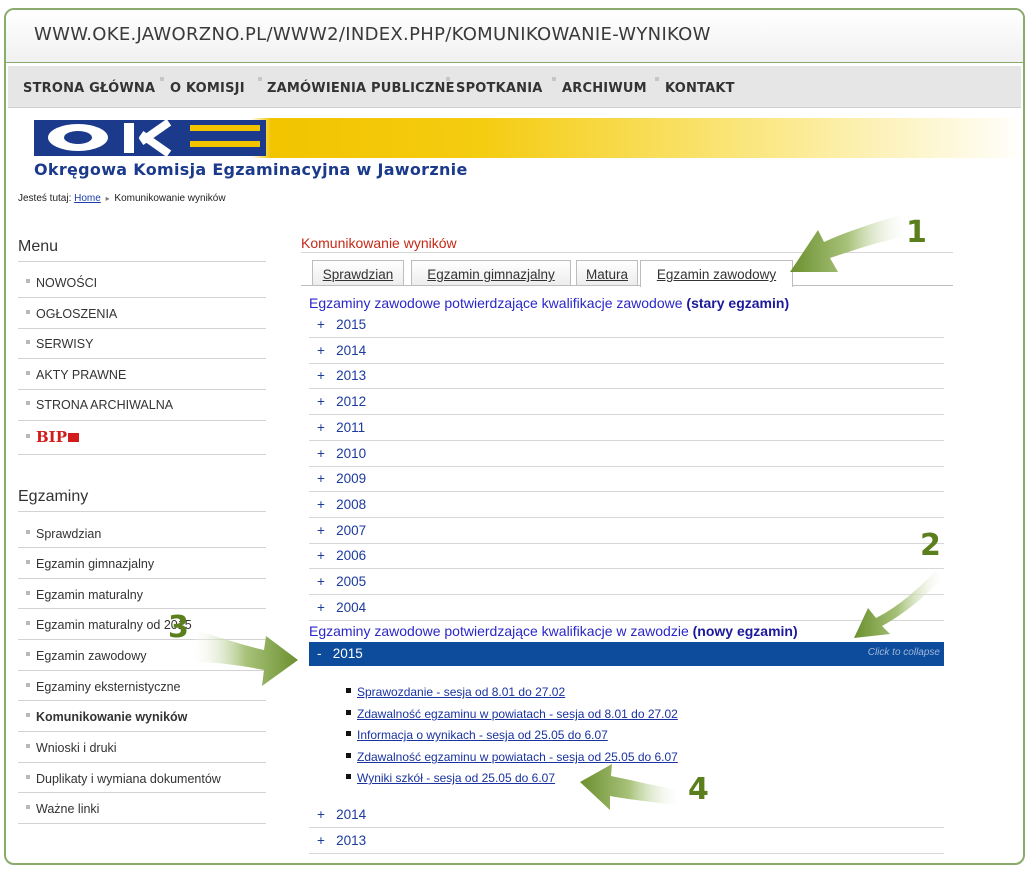 The height and width of the screenshot is (869, 1029). What do you see at coordinates (319, 653) in the screenshot?
I see `minus-icon: -` at bounding box center [319, 653].